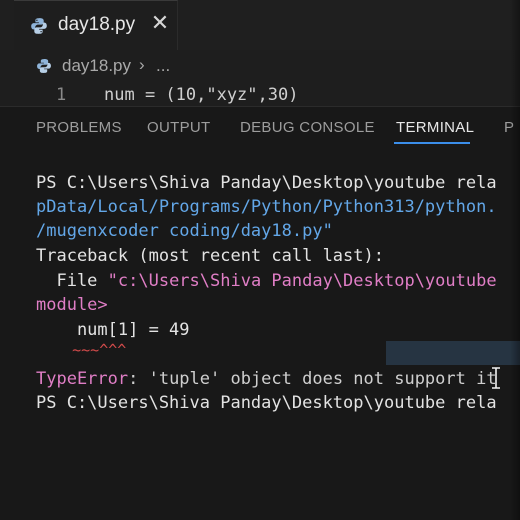 This screenshot has width=520, height=520. What do you see at coordinates (61, 95) in the screenshot?
I see `line-number: 1` at bounding box center [61, 95].